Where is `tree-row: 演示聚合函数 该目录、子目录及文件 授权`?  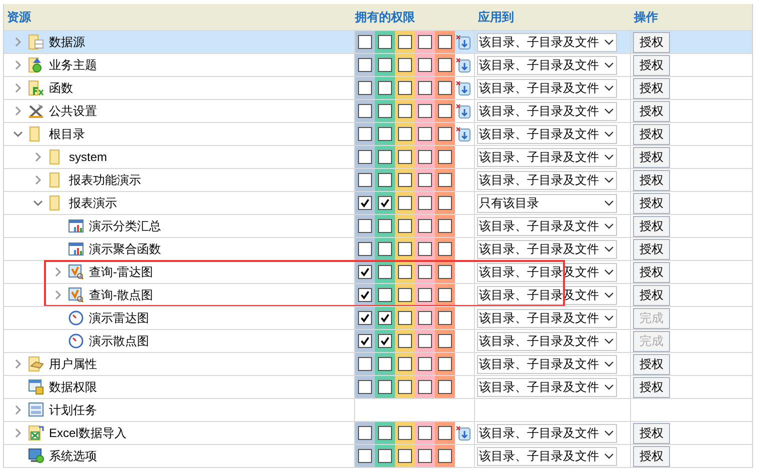 tree-row: 演示聚合函数 该目录、子目录及文件 授权 is located at coordinates (378, 248).